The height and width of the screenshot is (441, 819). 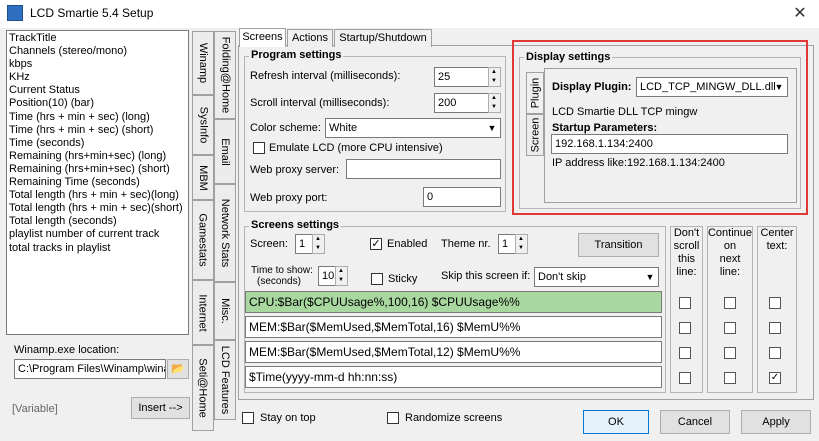 I want to click on skip-screen-select: Don't skip ▼, so click(x=596, y=277).